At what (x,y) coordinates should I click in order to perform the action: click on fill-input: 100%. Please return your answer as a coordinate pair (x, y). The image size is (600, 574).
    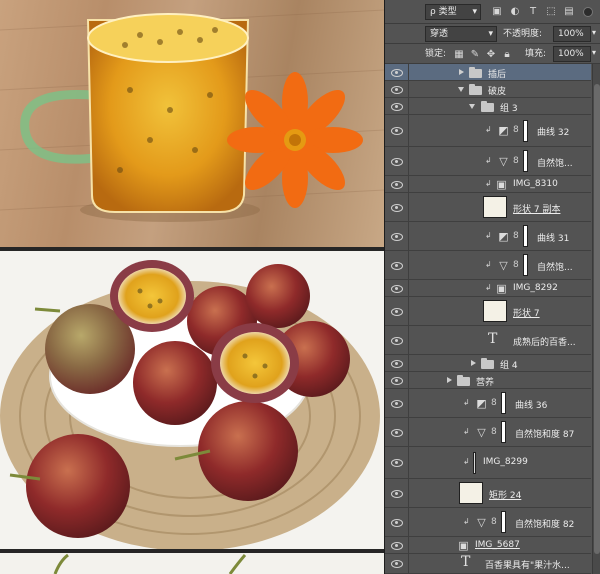
    Looking at the image, I should click on (572, 54).